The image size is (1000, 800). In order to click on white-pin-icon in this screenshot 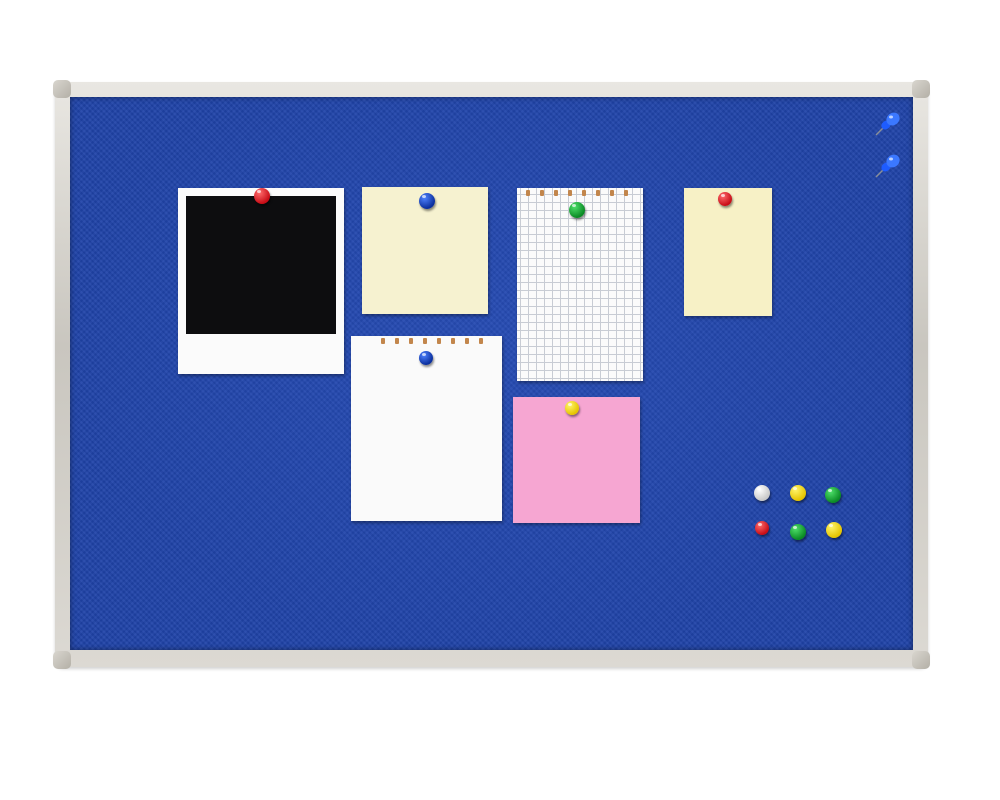, I will do `click(762, 493)`.